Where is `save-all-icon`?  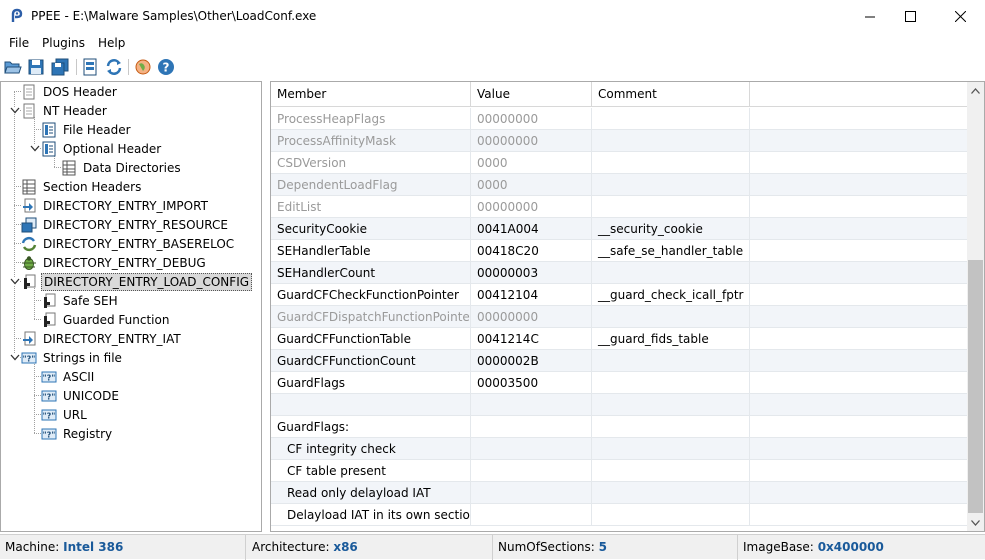
save-all-icon is located at coordinates (60, 67).